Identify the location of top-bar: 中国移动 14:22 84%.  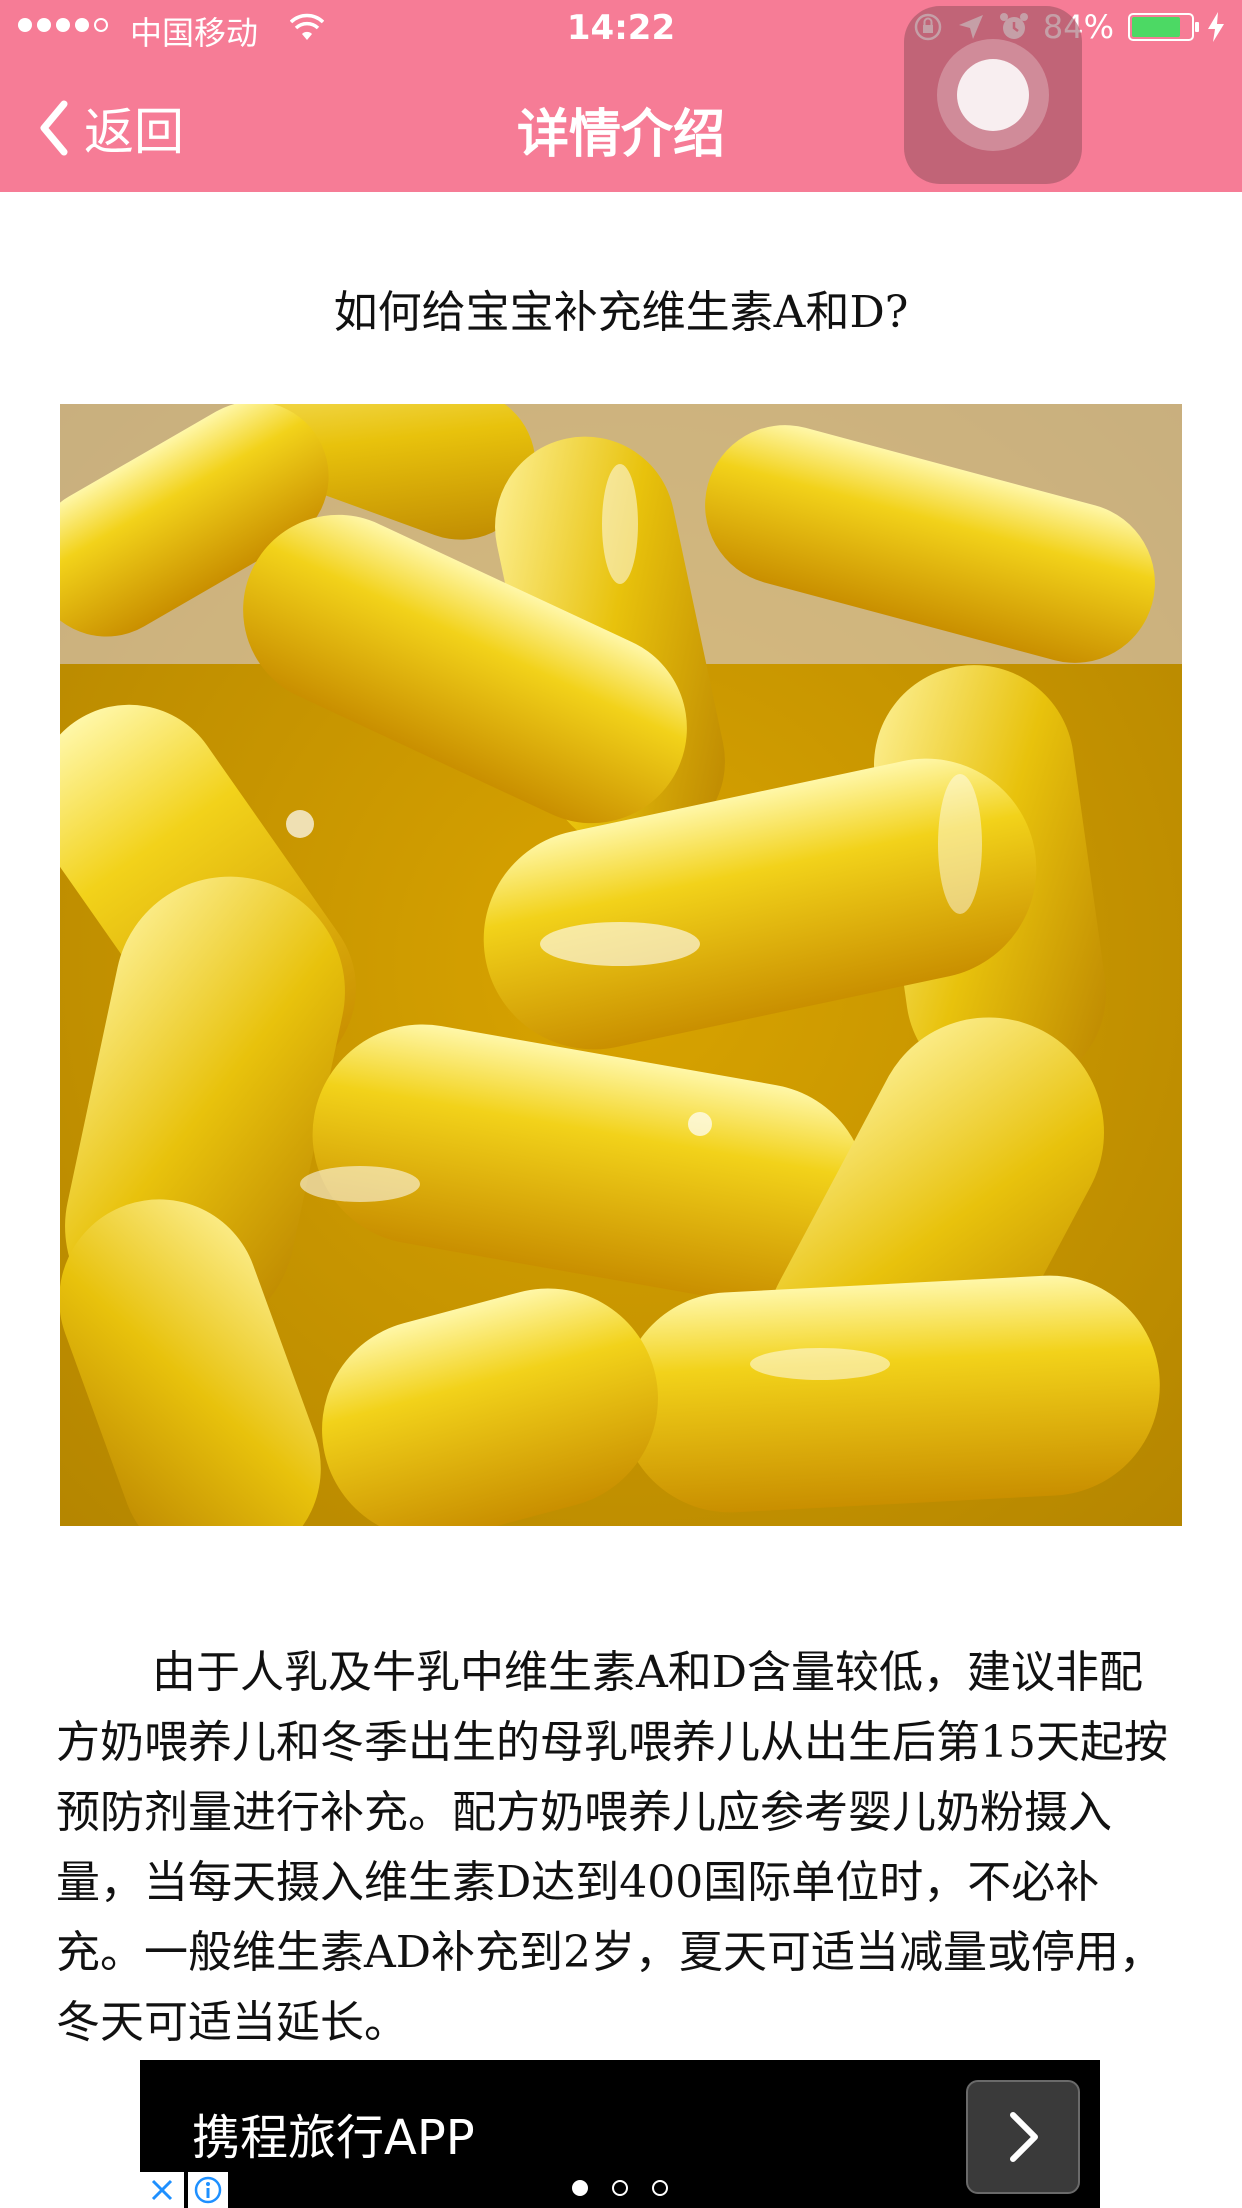
(621, 96).